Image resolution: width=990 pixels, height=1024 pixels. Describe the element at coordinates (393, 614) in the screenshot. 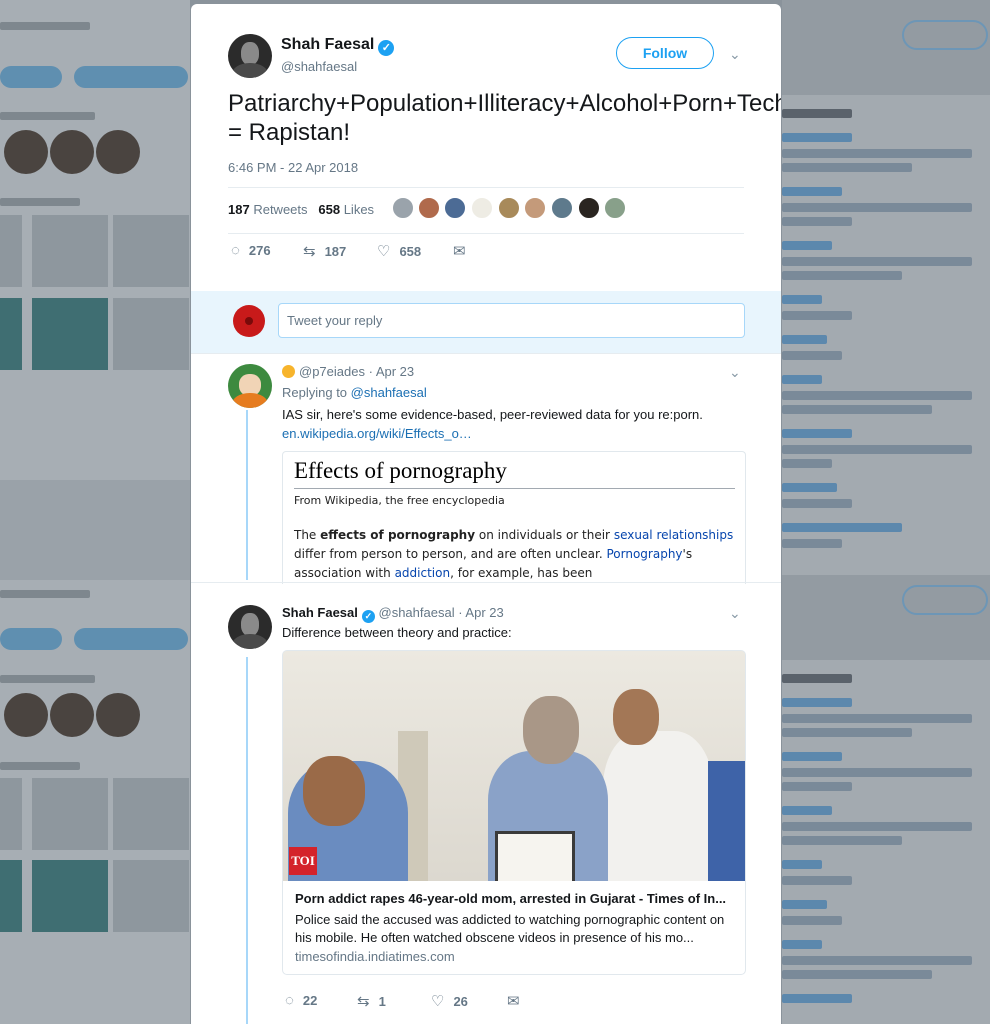

I see `reply-header: Shah Faesal ✓ @shahfaesal · Apr 23` at that location.